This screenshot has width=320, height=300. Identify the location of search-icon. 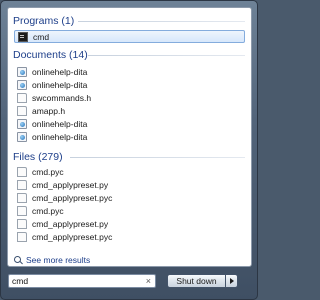
(18, 260).